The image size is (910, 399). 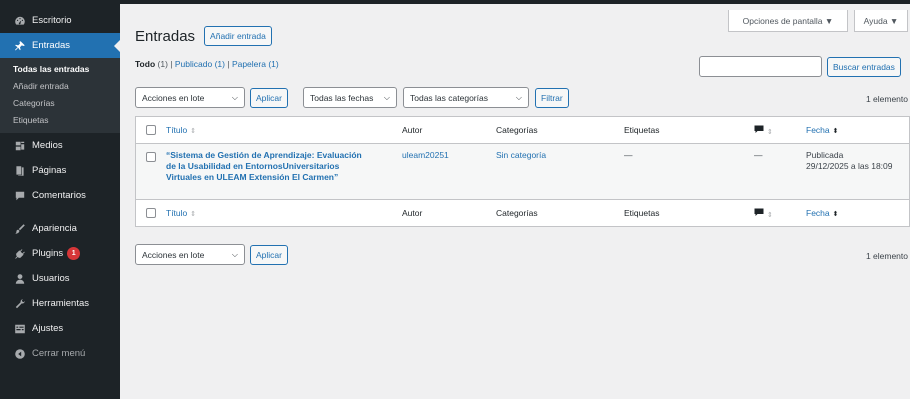 I want to click on item-count-bottom: 1 elemento, so click(x=886, y=256).